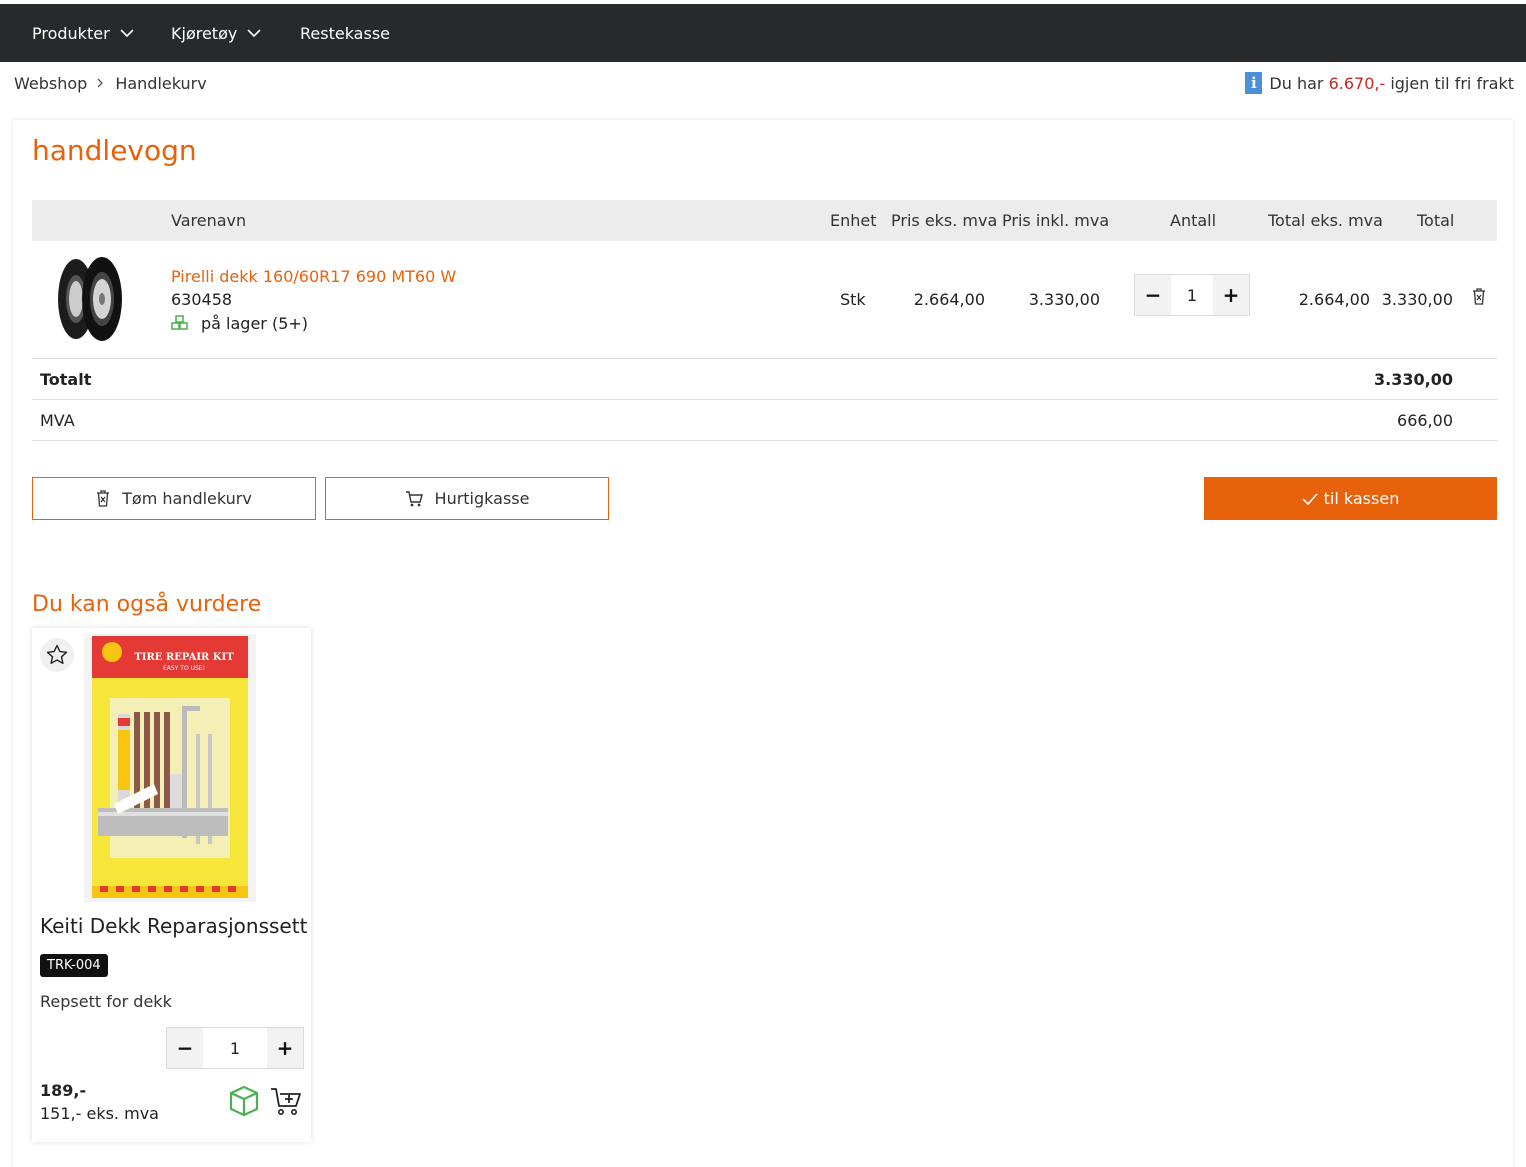 The image size is (1526, 1167). I want to click on chevron-right-icon, so click(100, 83).